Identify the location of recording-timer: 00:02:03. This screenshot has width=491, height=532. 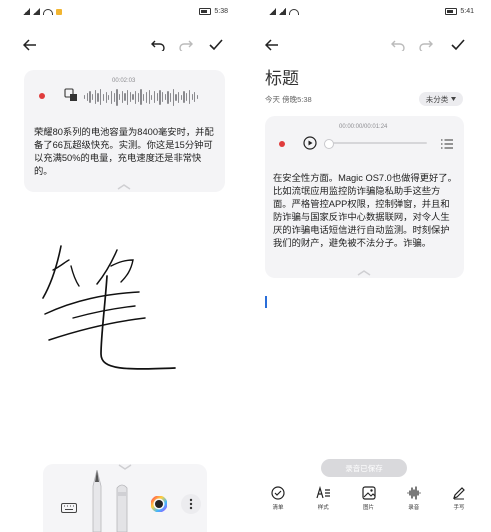
(124, 81).